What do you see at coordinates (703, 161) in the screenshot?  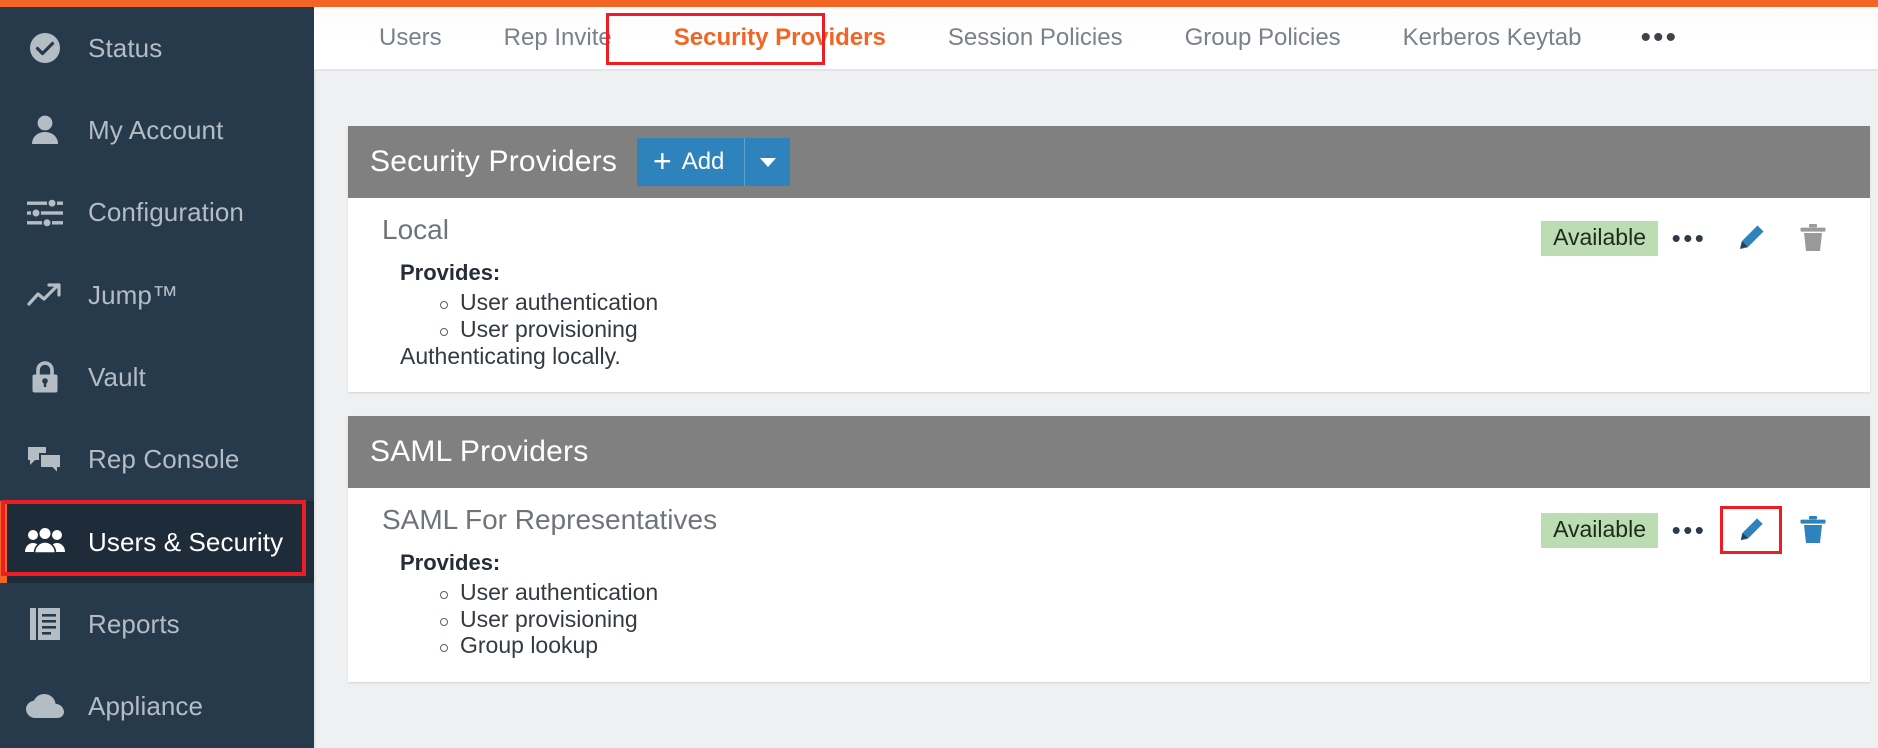 I see `add-button-label: Add` at bounding box center [703, 161].